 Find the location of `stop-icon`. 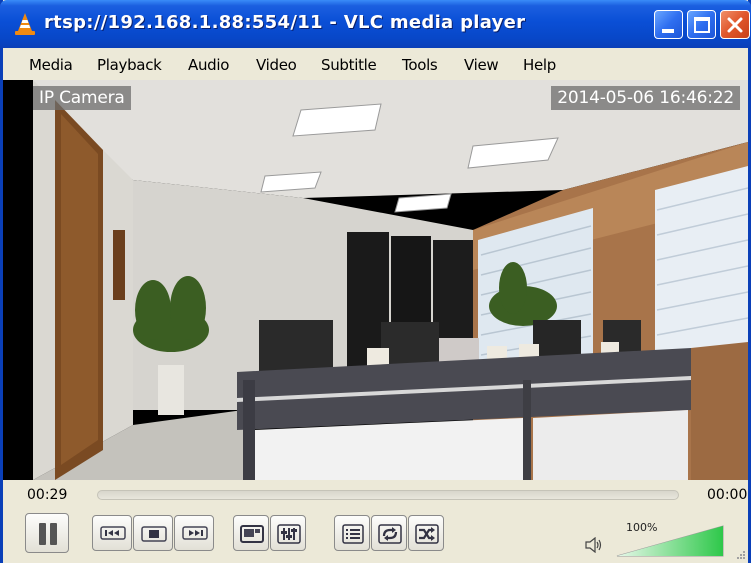

stop-icon is located at coordinates (154, 534).